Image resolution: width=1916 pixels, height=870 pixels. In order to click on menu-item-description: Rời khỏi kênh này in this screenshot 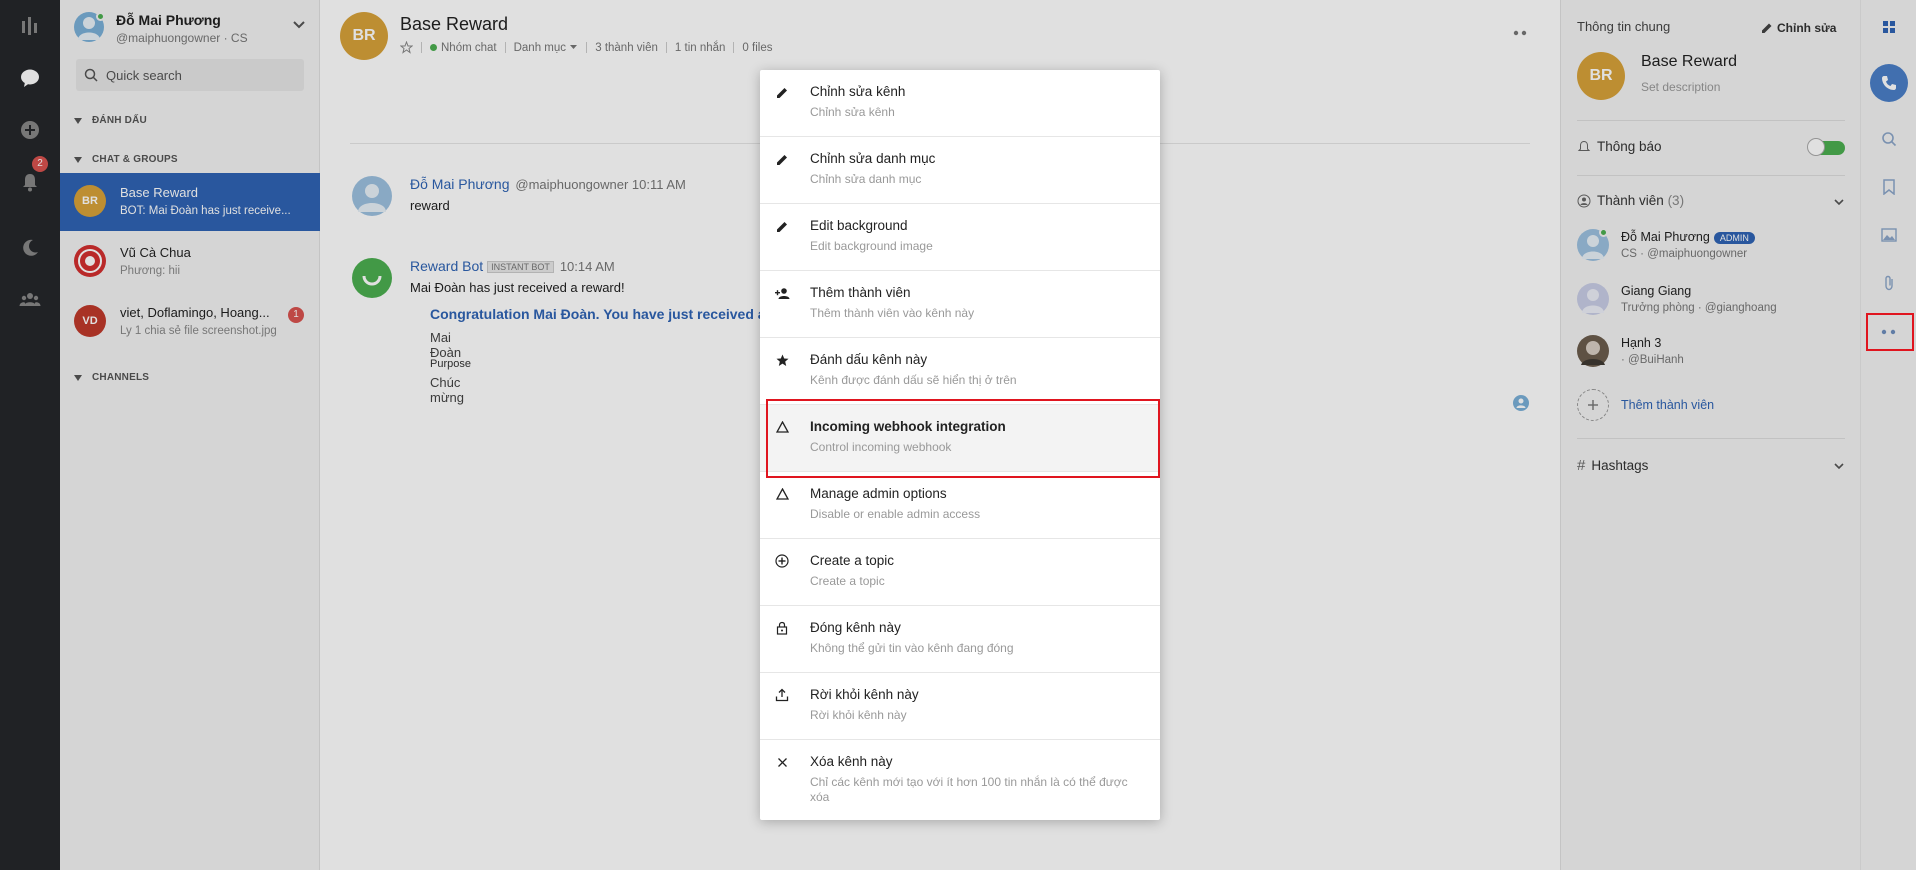, I will do `click(858, 715)`.